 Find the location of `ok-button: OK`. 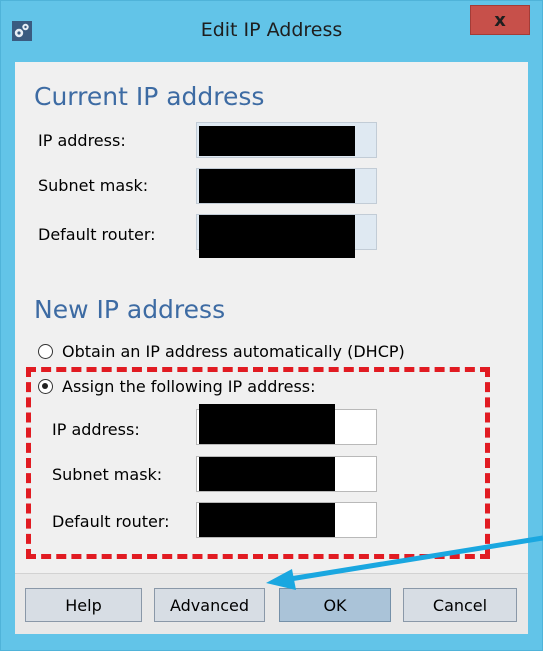

ok-button: OK is located at coordinates (335, 605).